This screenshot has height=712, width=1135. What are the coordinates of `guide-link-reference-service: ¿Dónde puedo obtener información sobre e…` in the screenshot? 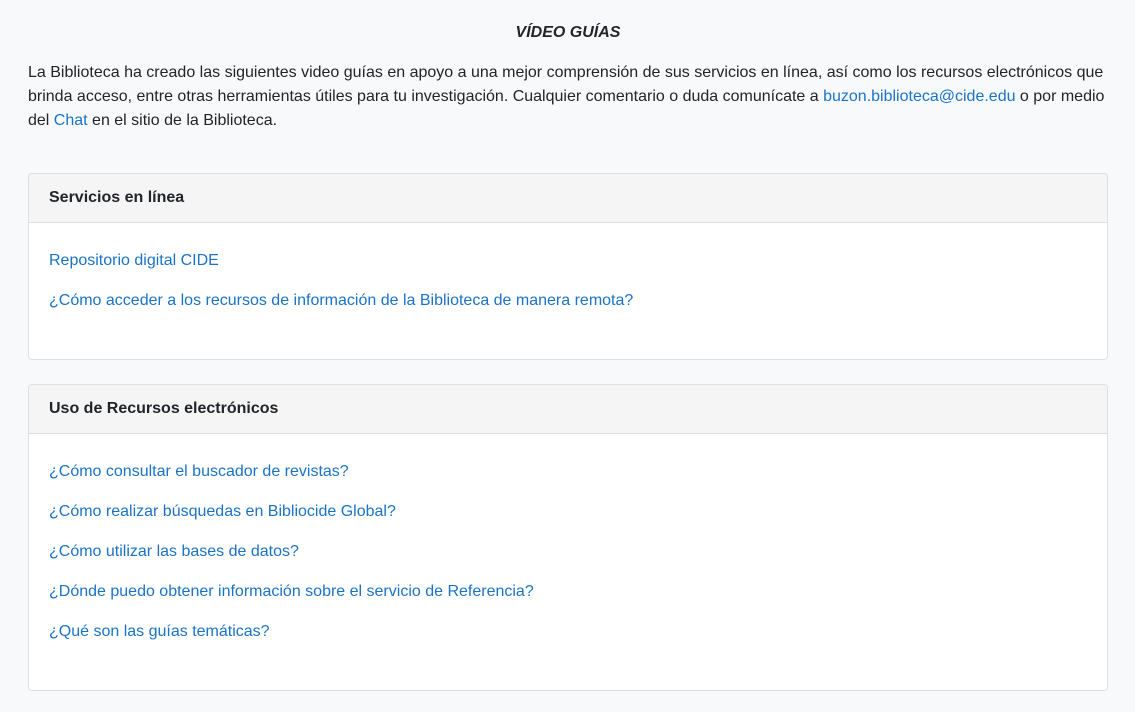 It's located at (568, 592).